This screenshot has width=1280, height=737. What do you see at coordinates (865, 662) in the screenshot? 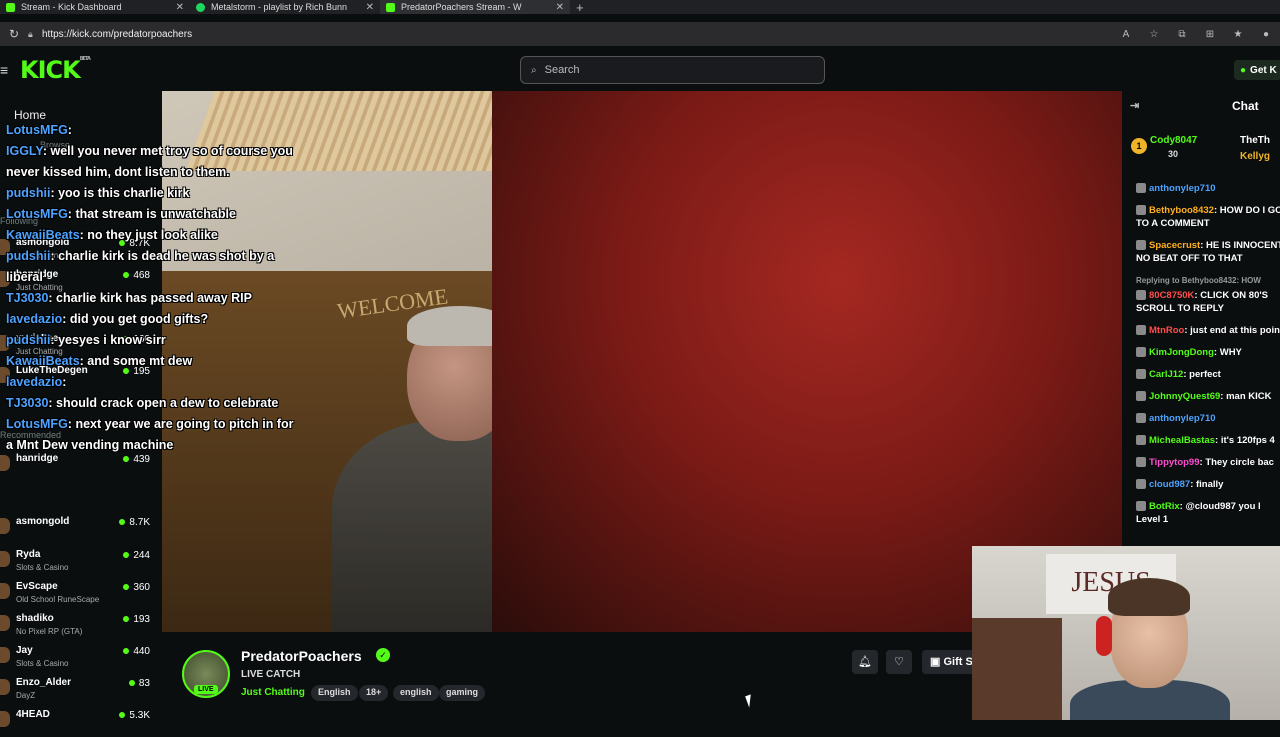
I see `notification-bell-icon: 🔔︎` at bounding box center [865, 662].